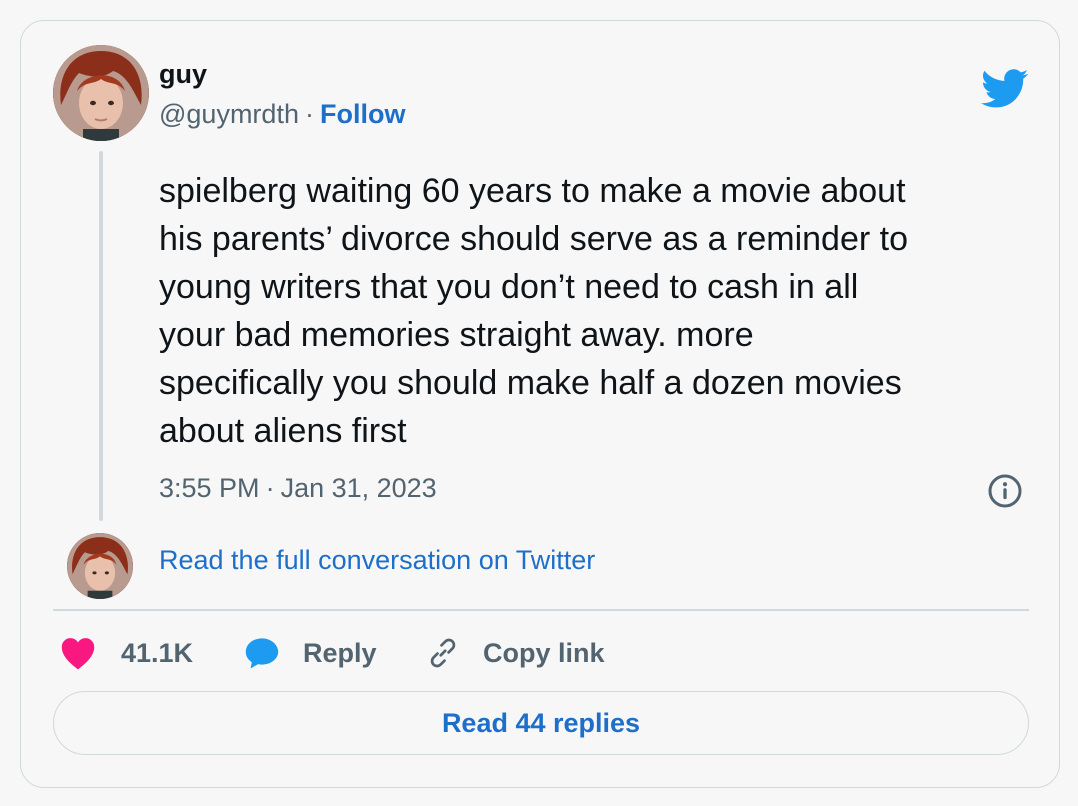 This screenshot has width=1078, height=806. Describe the element at coordinates (443, 653) in the screenshot. I see `link-icon` at that location.